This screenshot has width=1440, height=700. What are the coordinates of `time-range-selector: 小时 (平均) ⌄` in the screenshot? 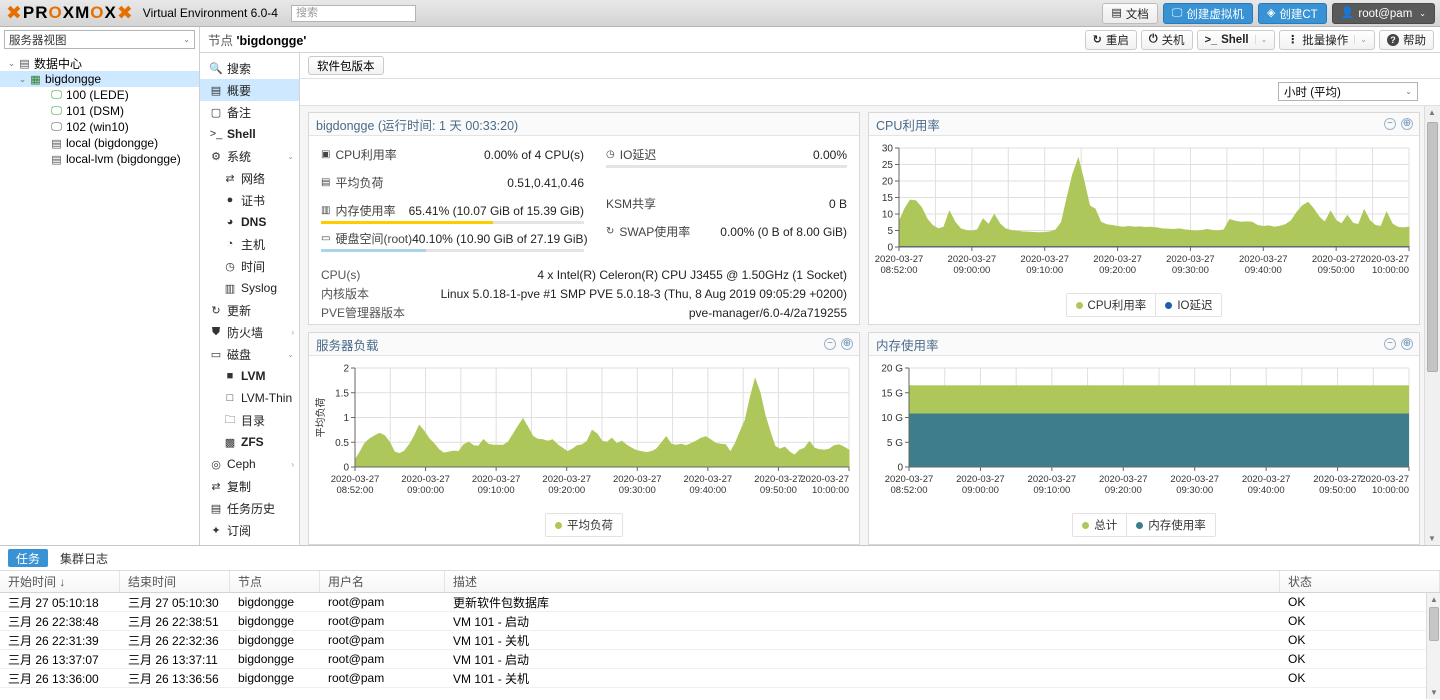 It's located at (1348, 91).